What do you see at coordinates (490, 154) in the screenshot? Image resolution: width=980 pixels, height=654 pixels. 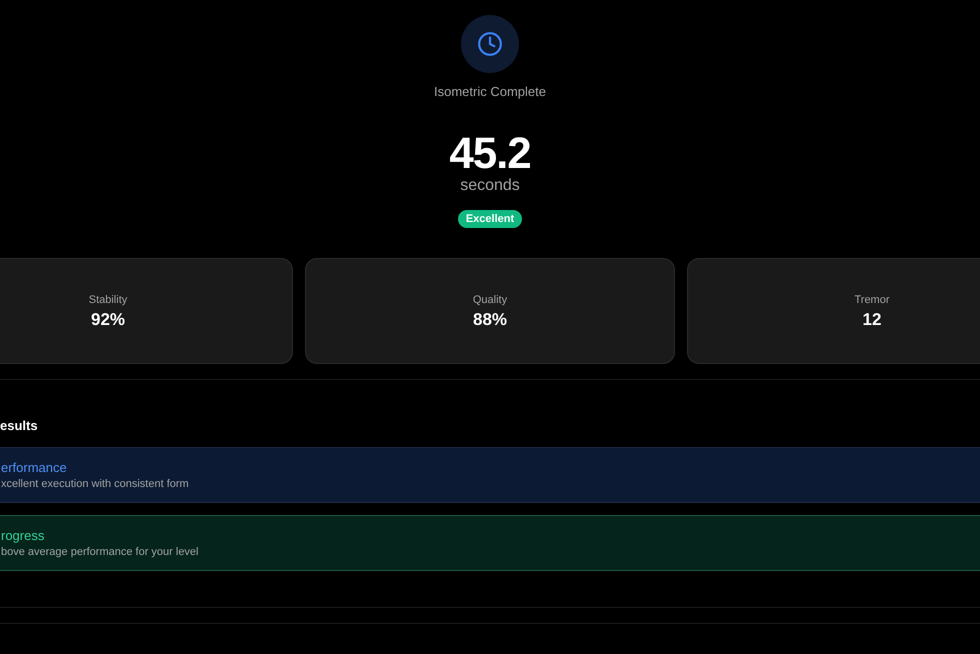 I see `duration-value: 45.2` at bounding box center [490, 154].